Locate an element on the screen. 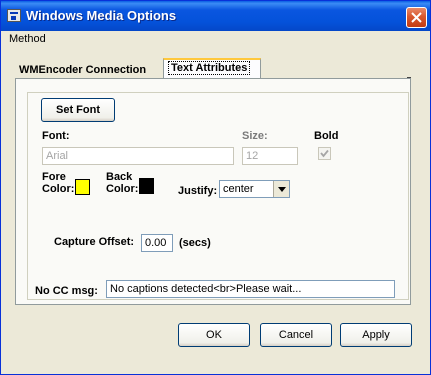  justify-select: center is located at coordinates (254, 189).